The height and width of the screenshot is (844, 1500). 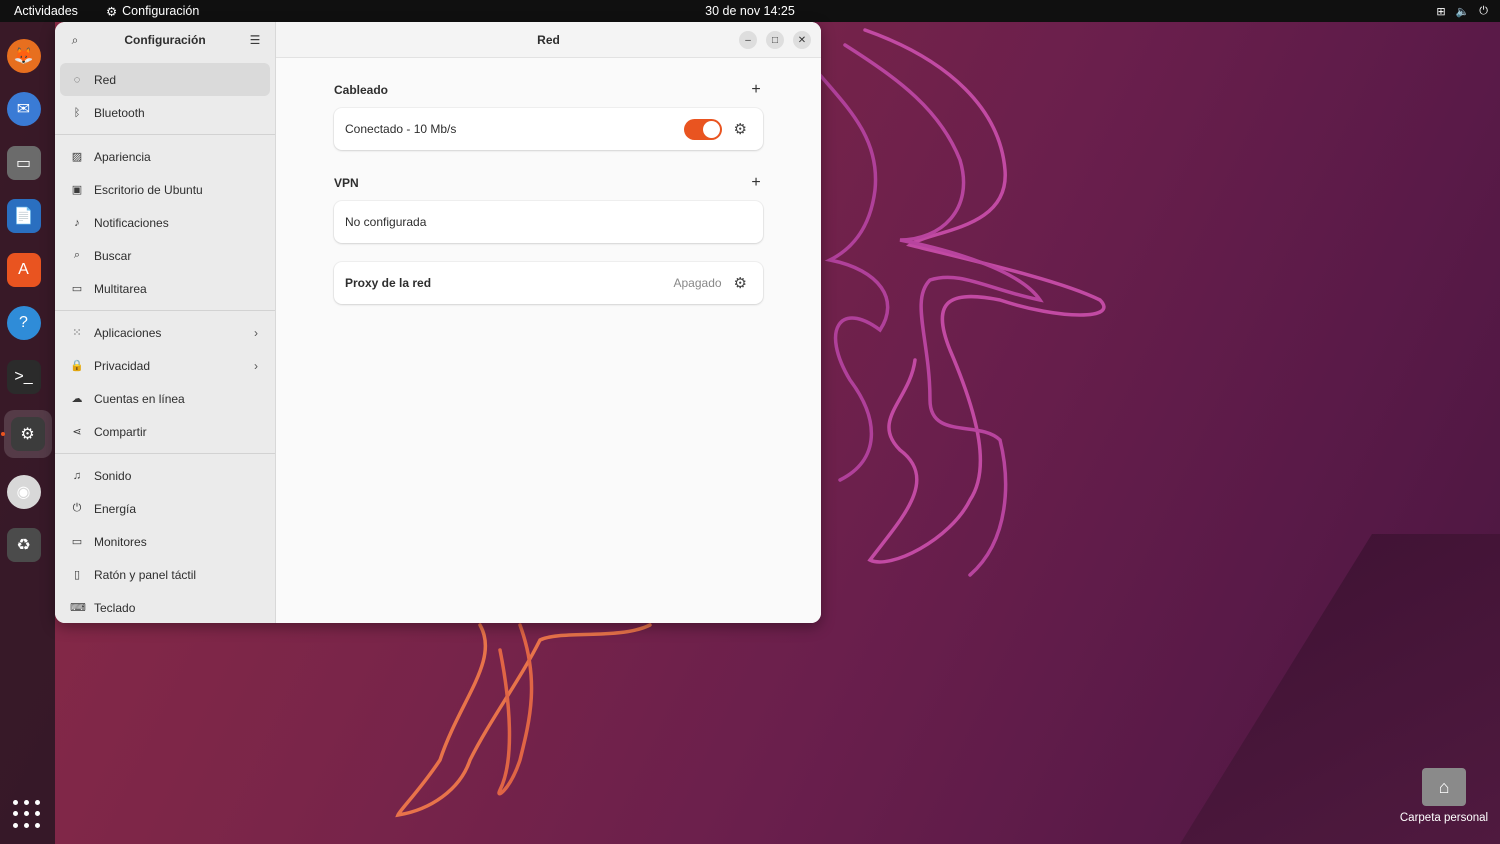 I want to click on add-vpn-button: +, so click(x=756, y=183).